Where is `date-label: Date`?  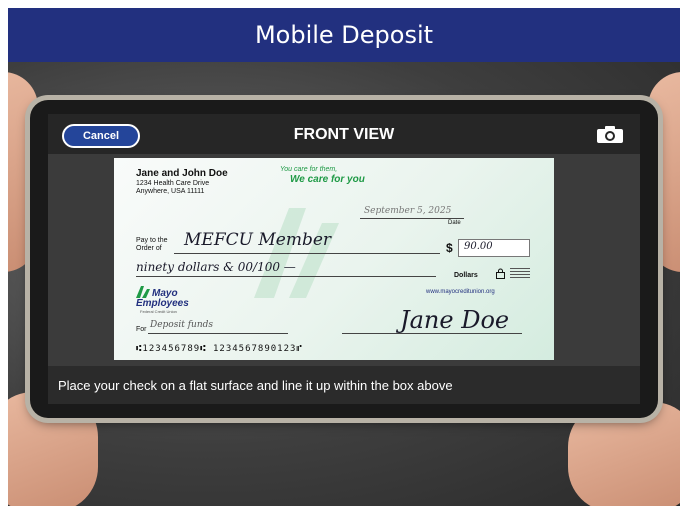 date-label: Date is located at coordinates (454, 223).